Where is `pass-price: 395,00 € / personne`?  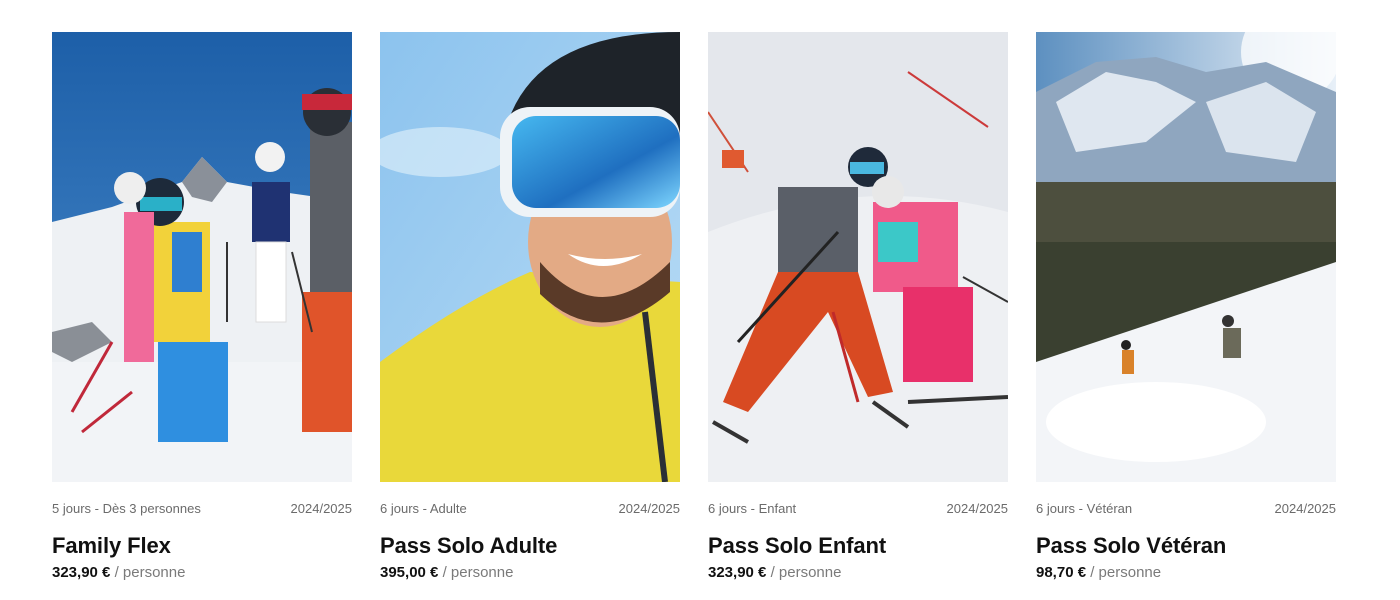 pass-price: 395,00 € / personne is located at coordinates (530, 573).